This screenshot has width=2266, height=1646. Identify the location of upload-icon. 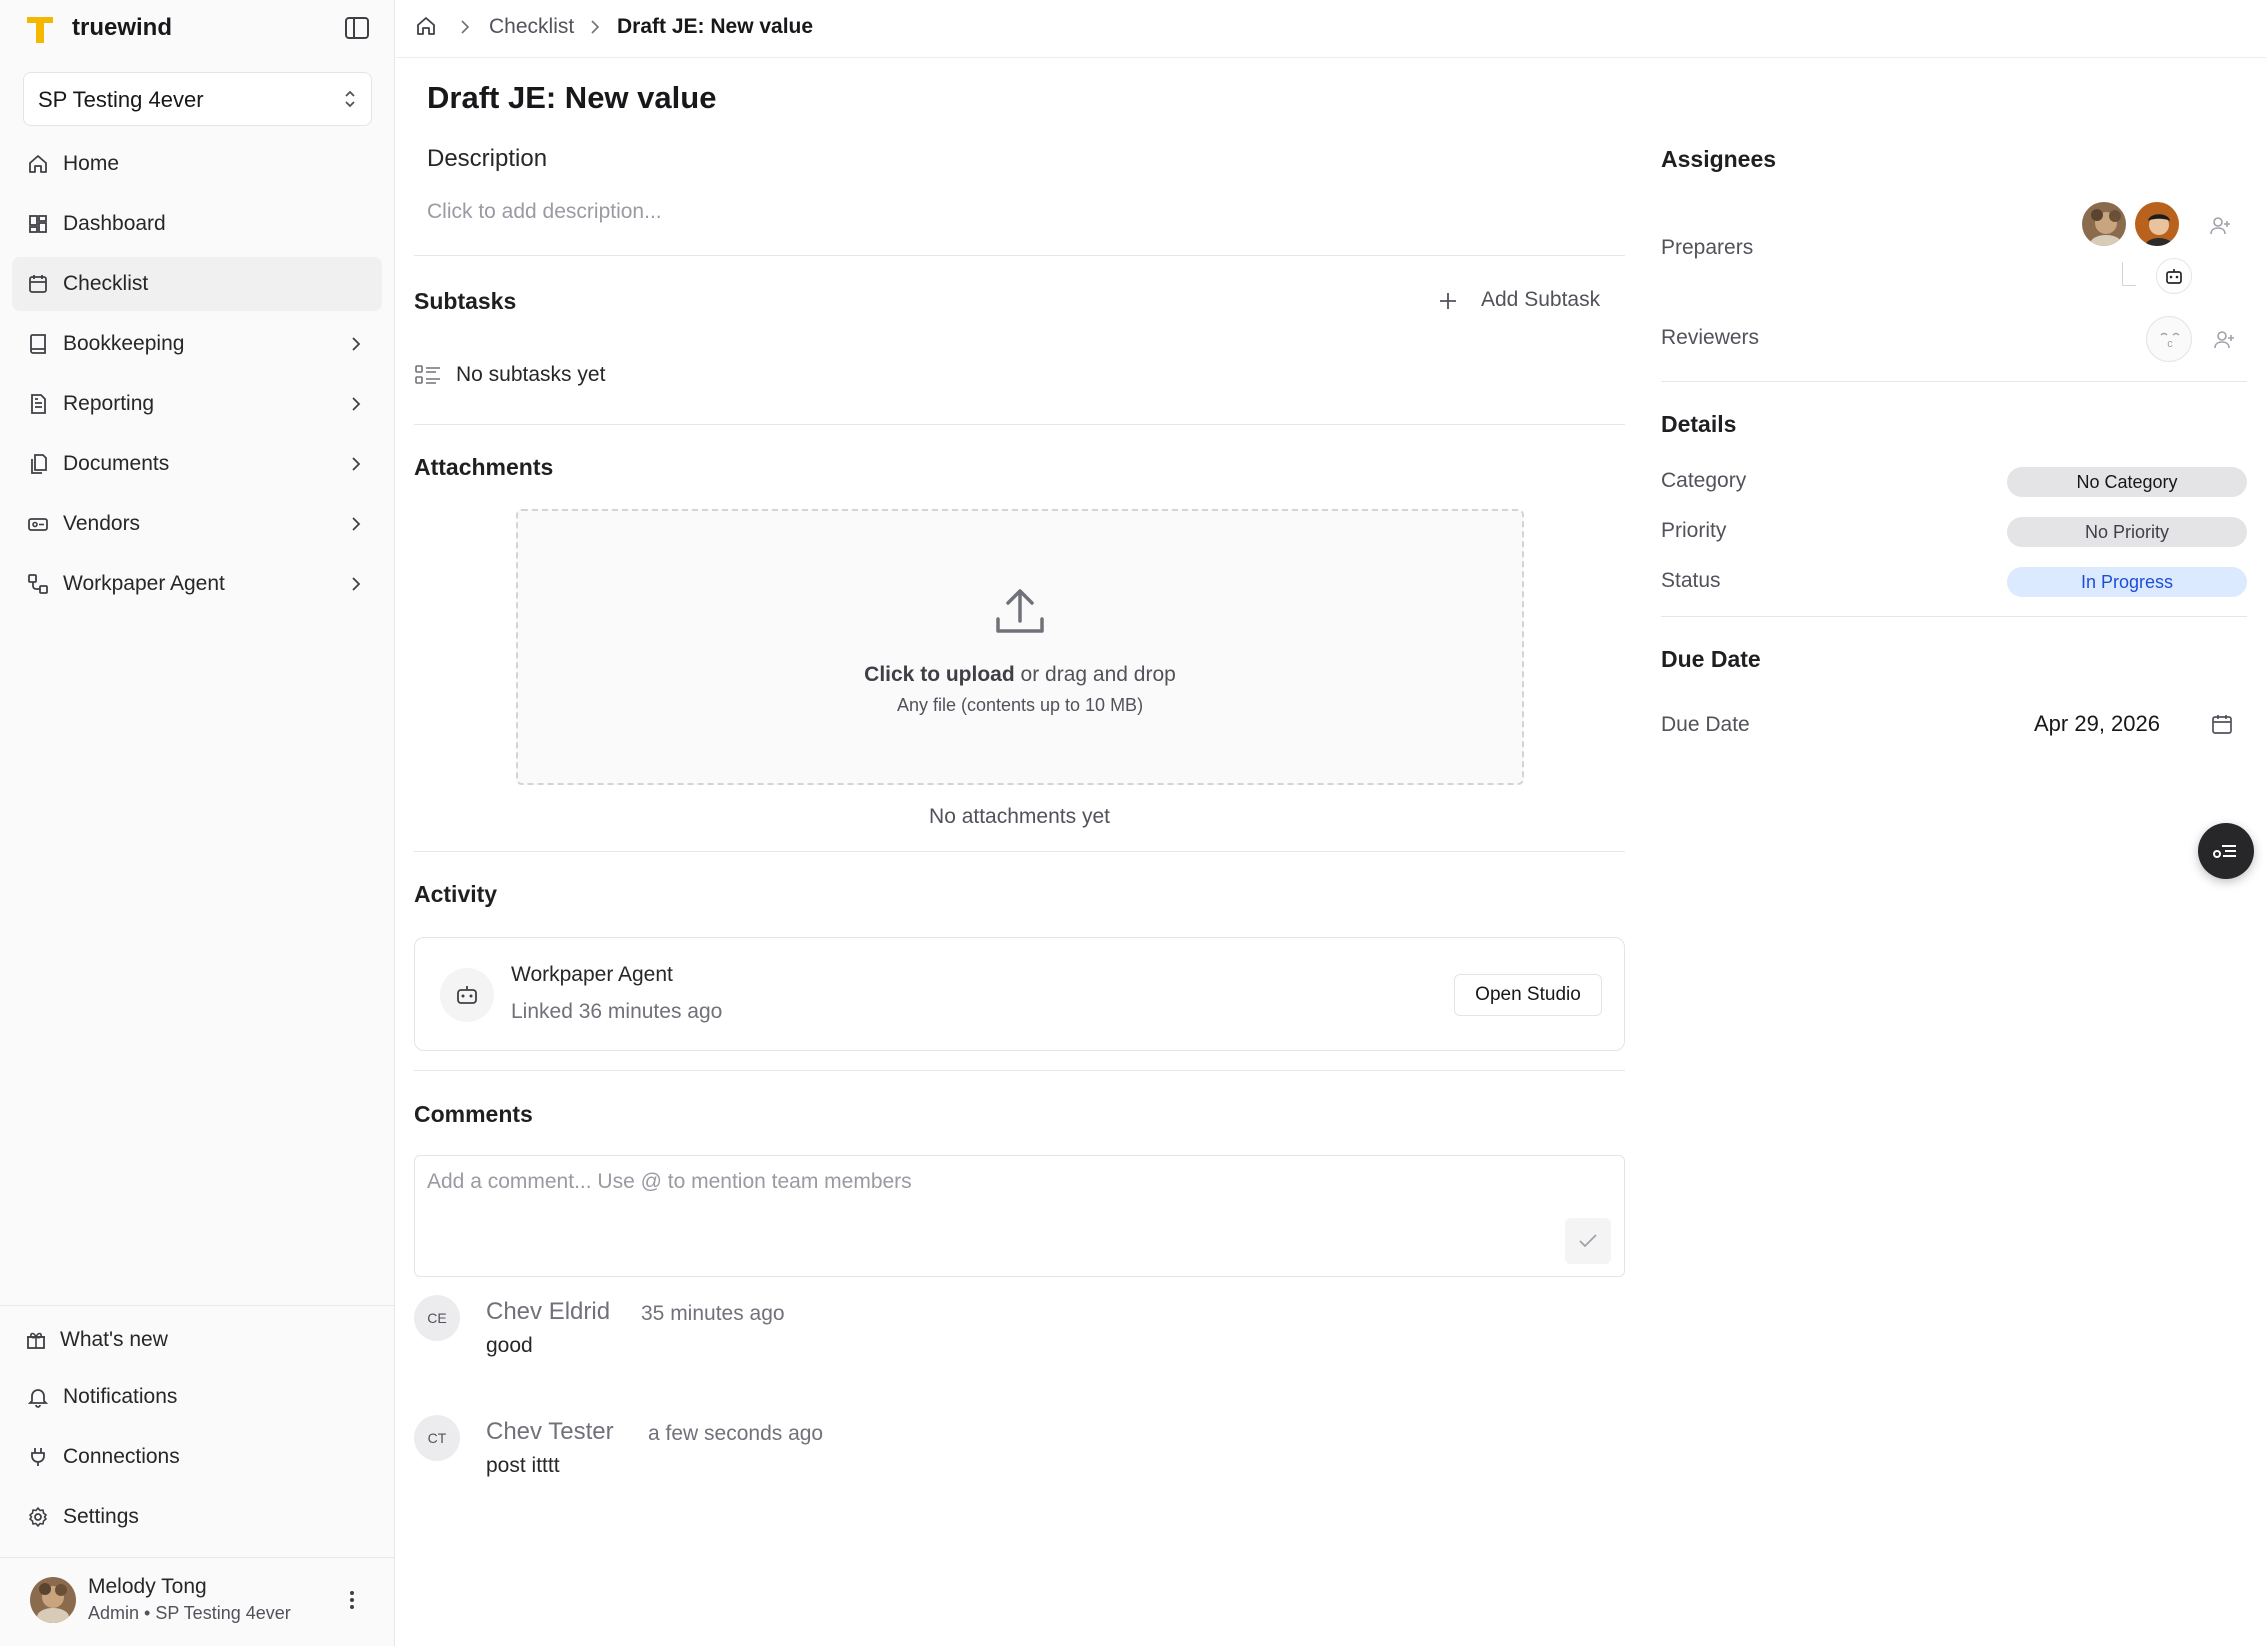
(1020, 611).